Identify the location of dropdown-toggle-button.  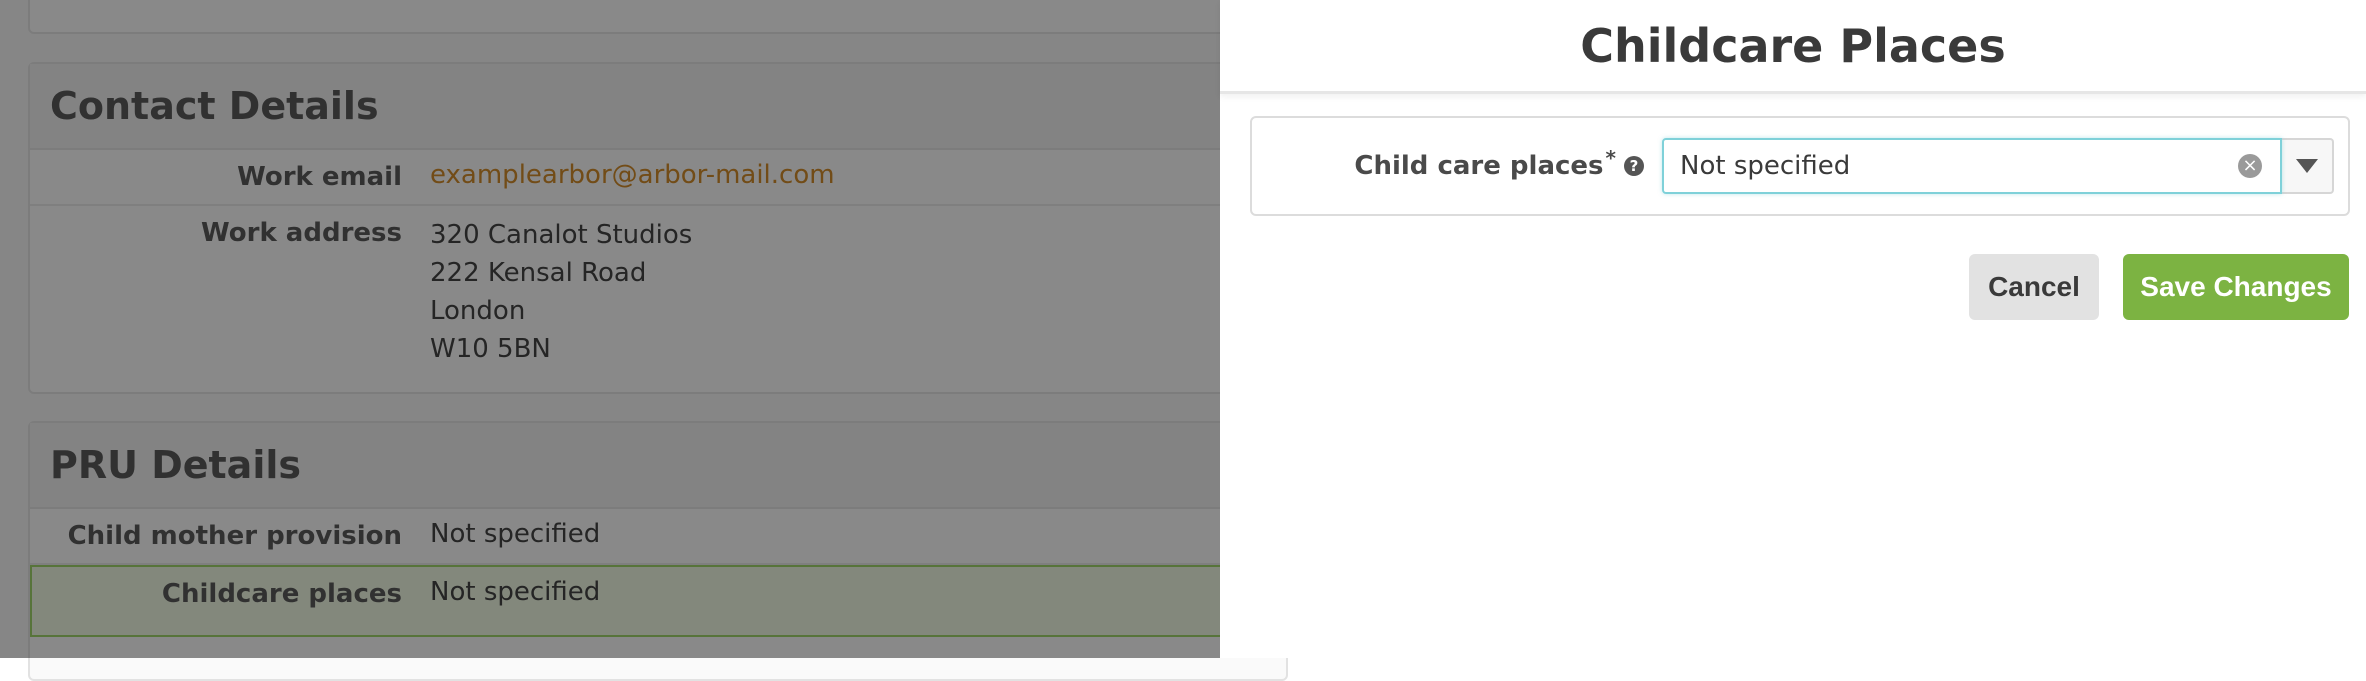
(2308, 166).